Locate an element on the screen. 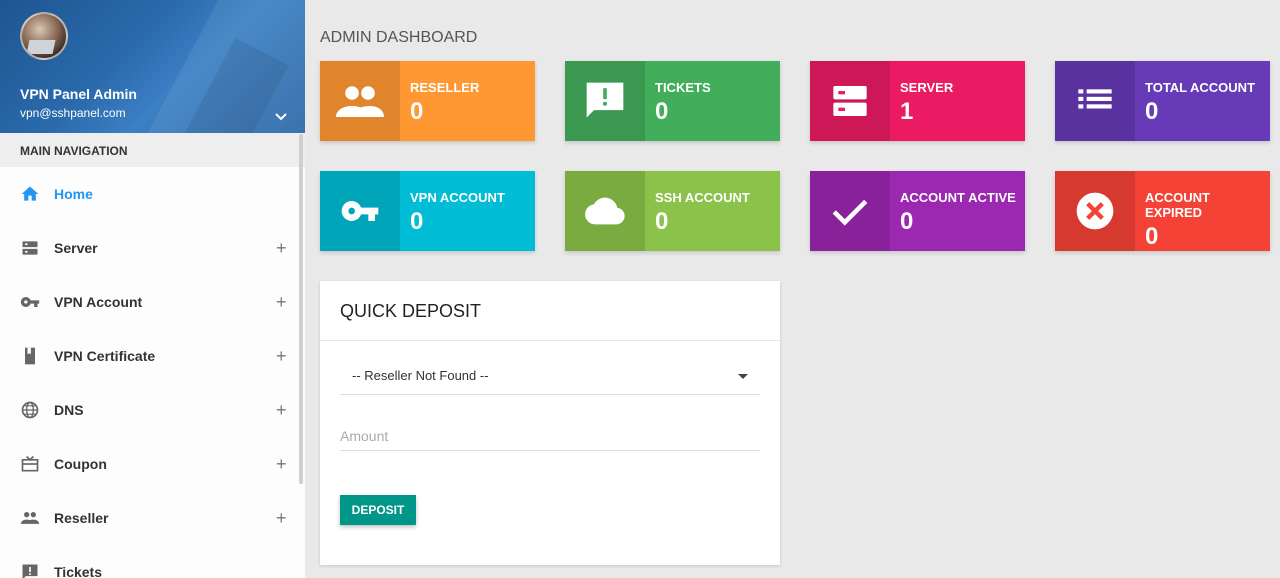 The height and width of the screenshot is (578, 1280). sidebar-item-reseller: Reseller + is located at coordinates (152, 518).